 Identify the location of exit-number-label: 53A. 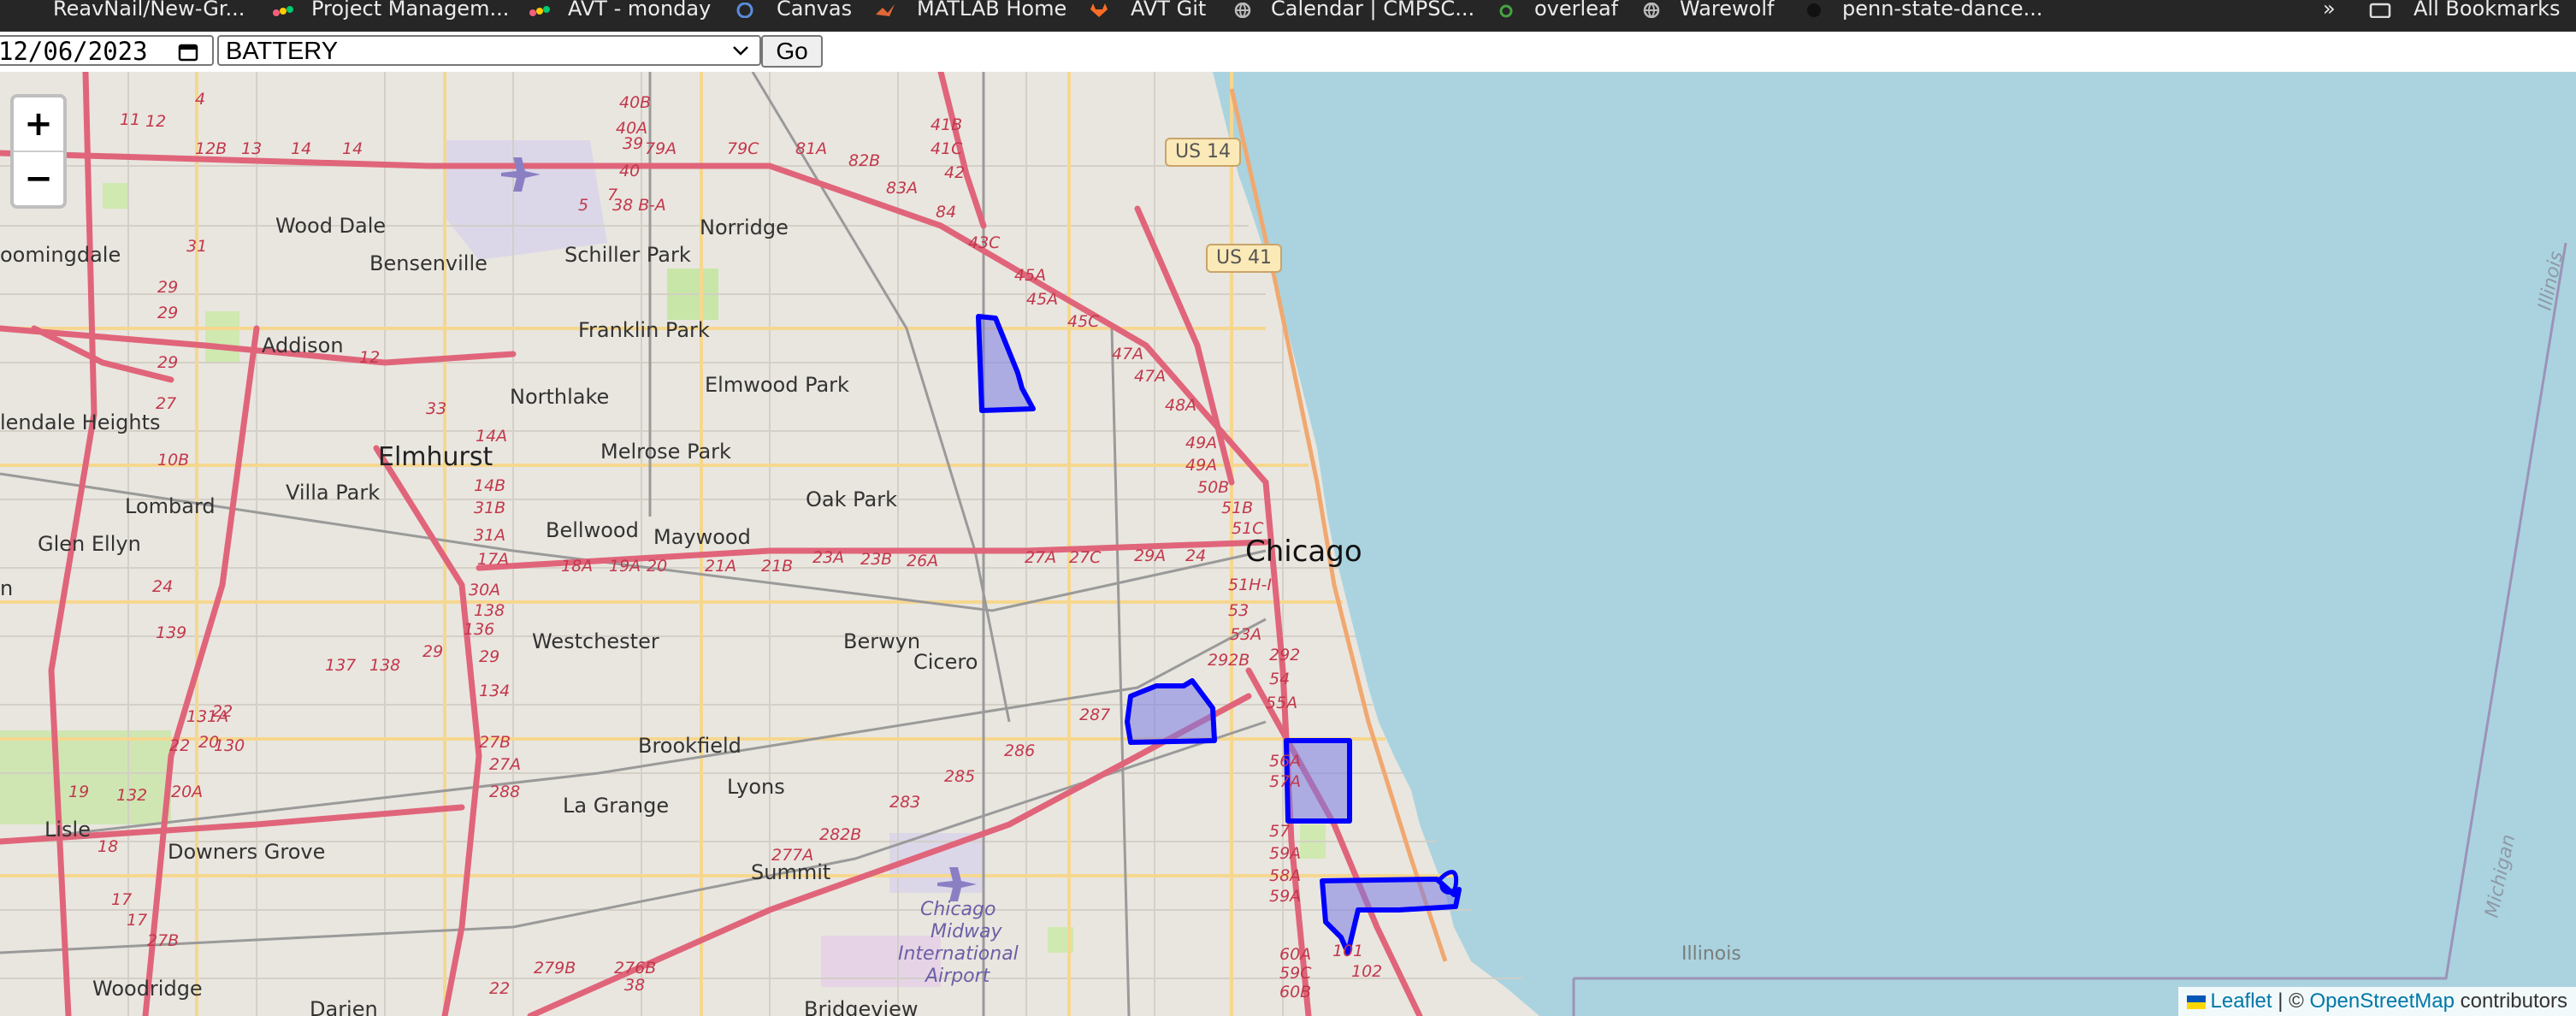
(1245, 634).